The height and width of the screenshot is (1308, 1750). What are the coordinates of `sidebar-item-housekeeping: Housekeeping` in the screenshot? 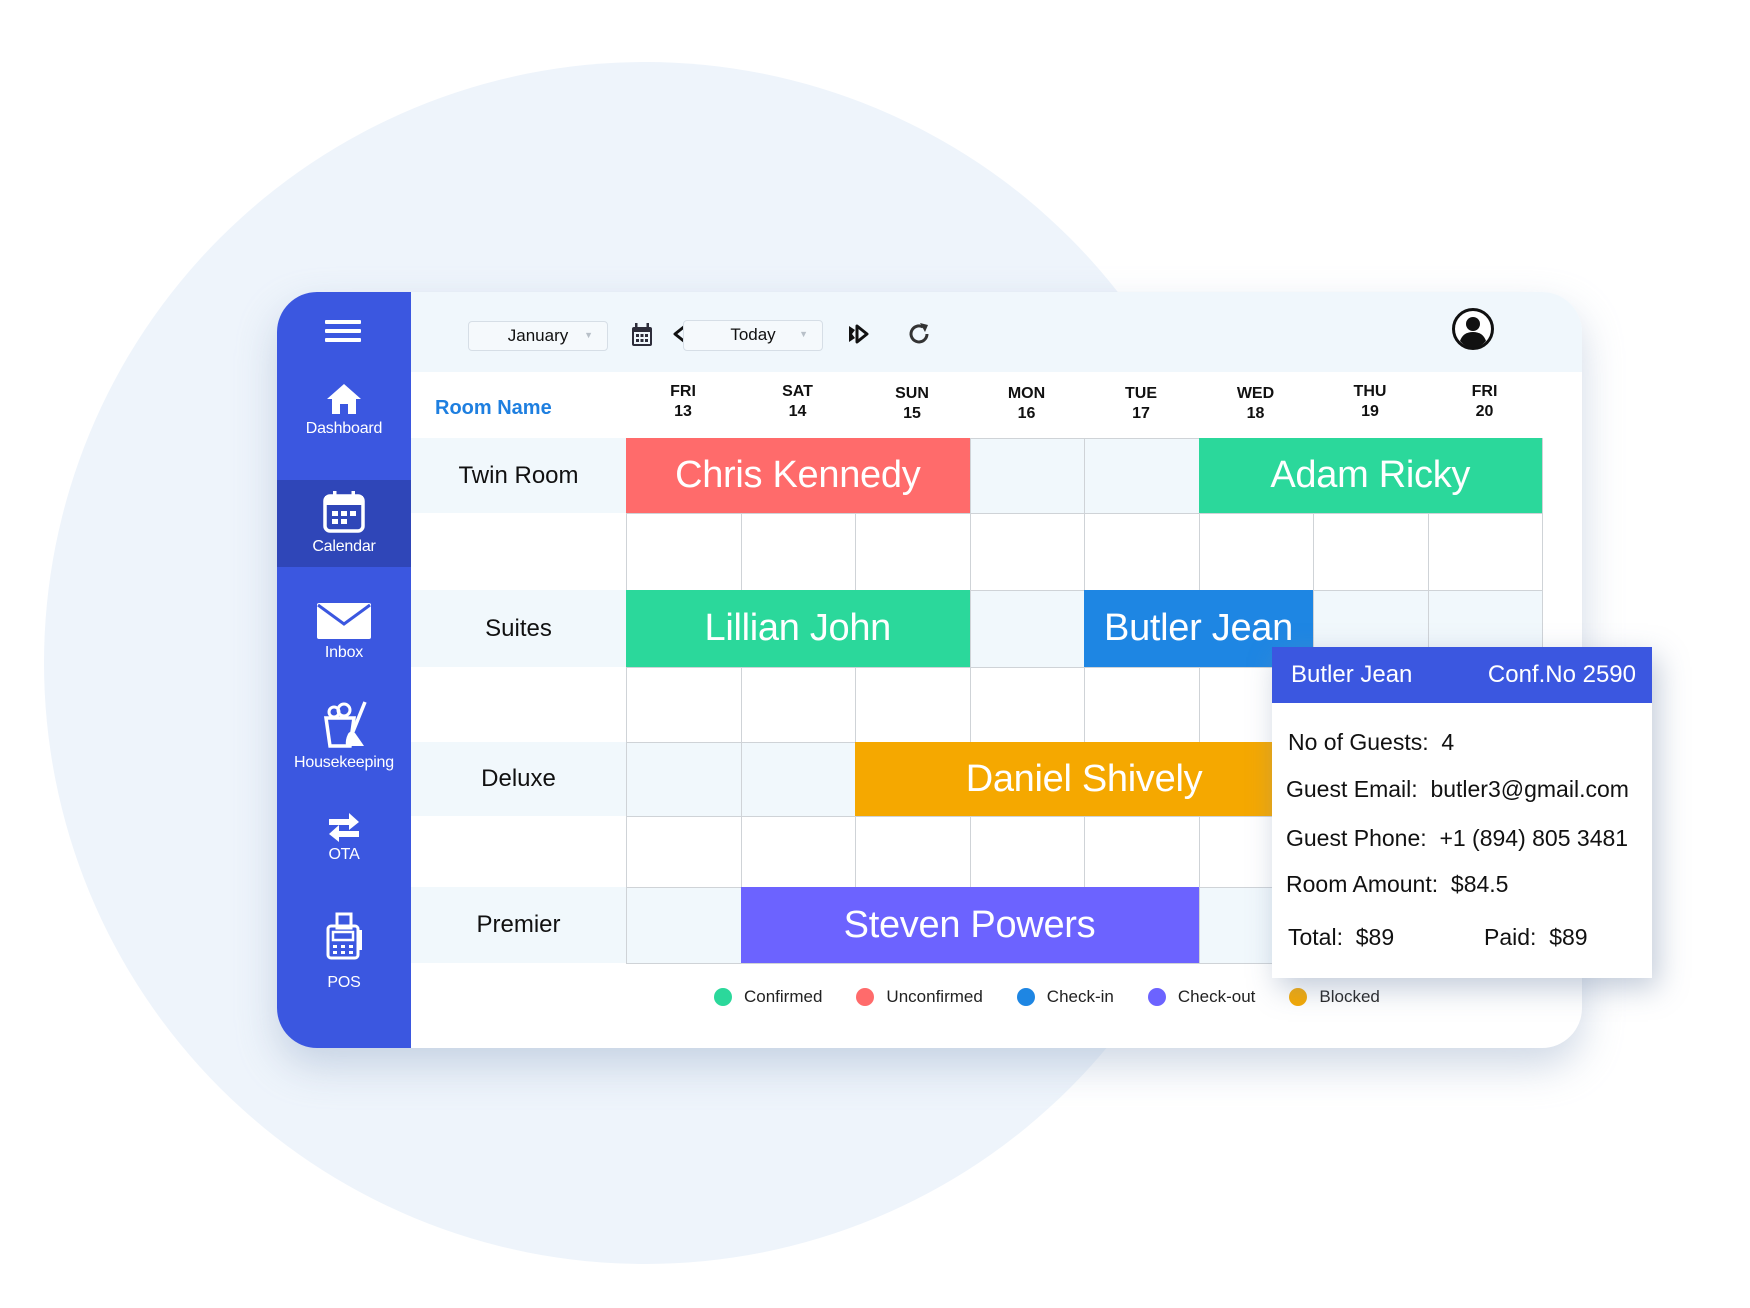 It's located at (344, 742).